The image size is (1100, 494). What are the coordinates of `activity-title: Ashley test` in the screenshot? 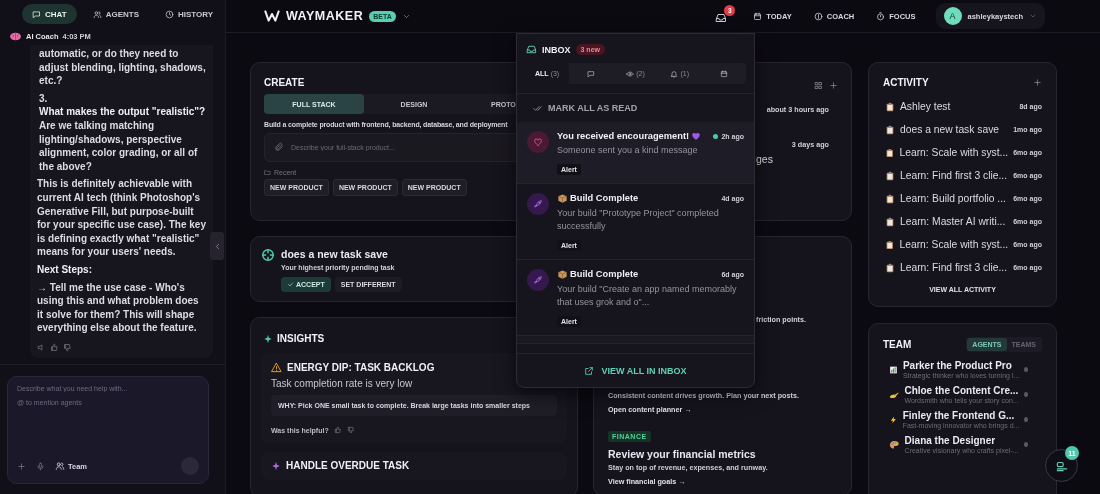 It's located at (925, 106).